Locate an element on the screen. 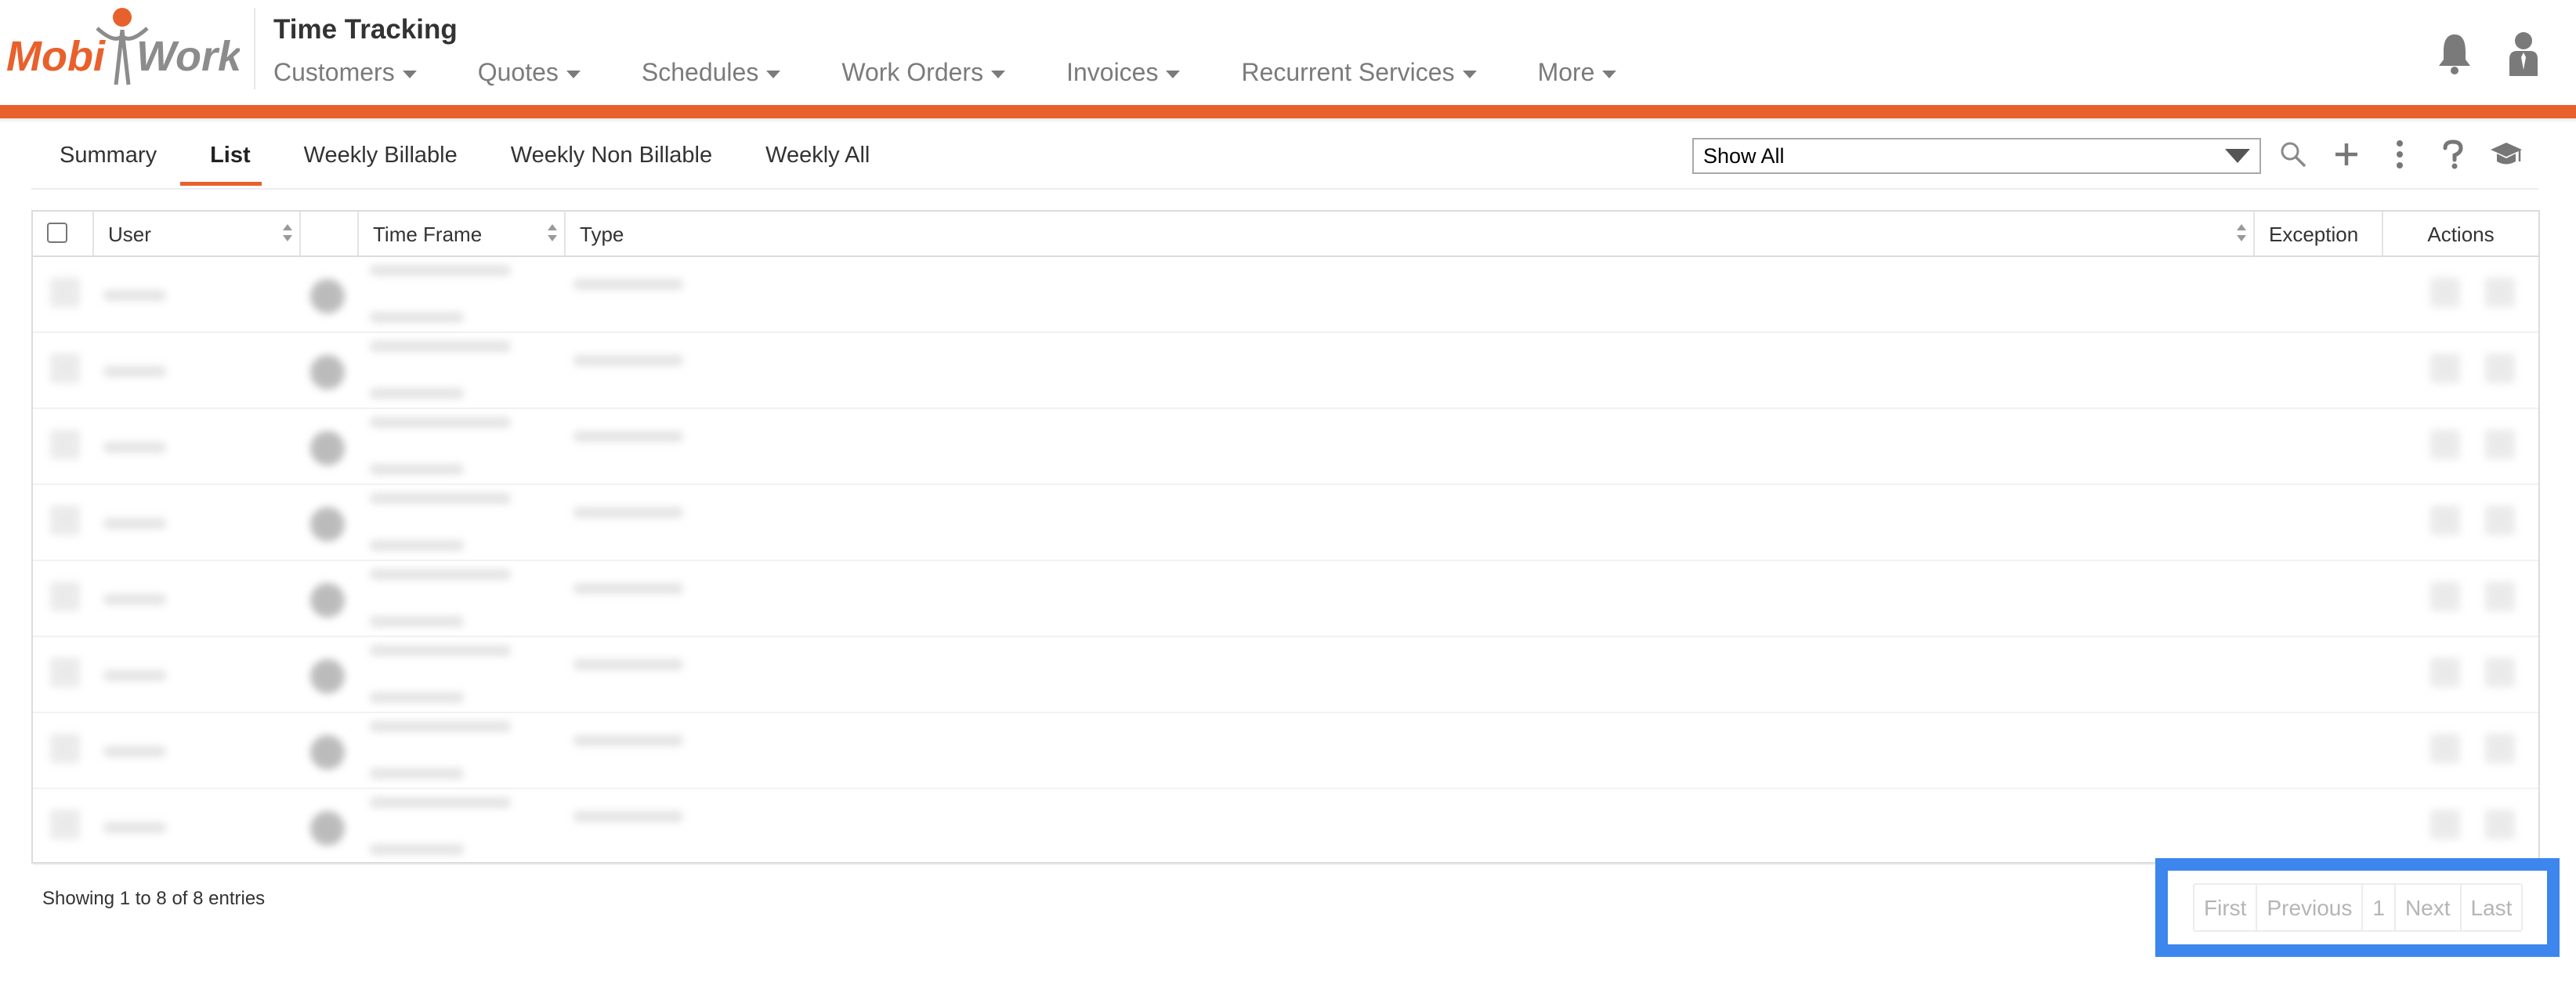 Image resolution: width=2576 pixels, height=1000 pixels. search-icon is located at coordinates (2293, 154).